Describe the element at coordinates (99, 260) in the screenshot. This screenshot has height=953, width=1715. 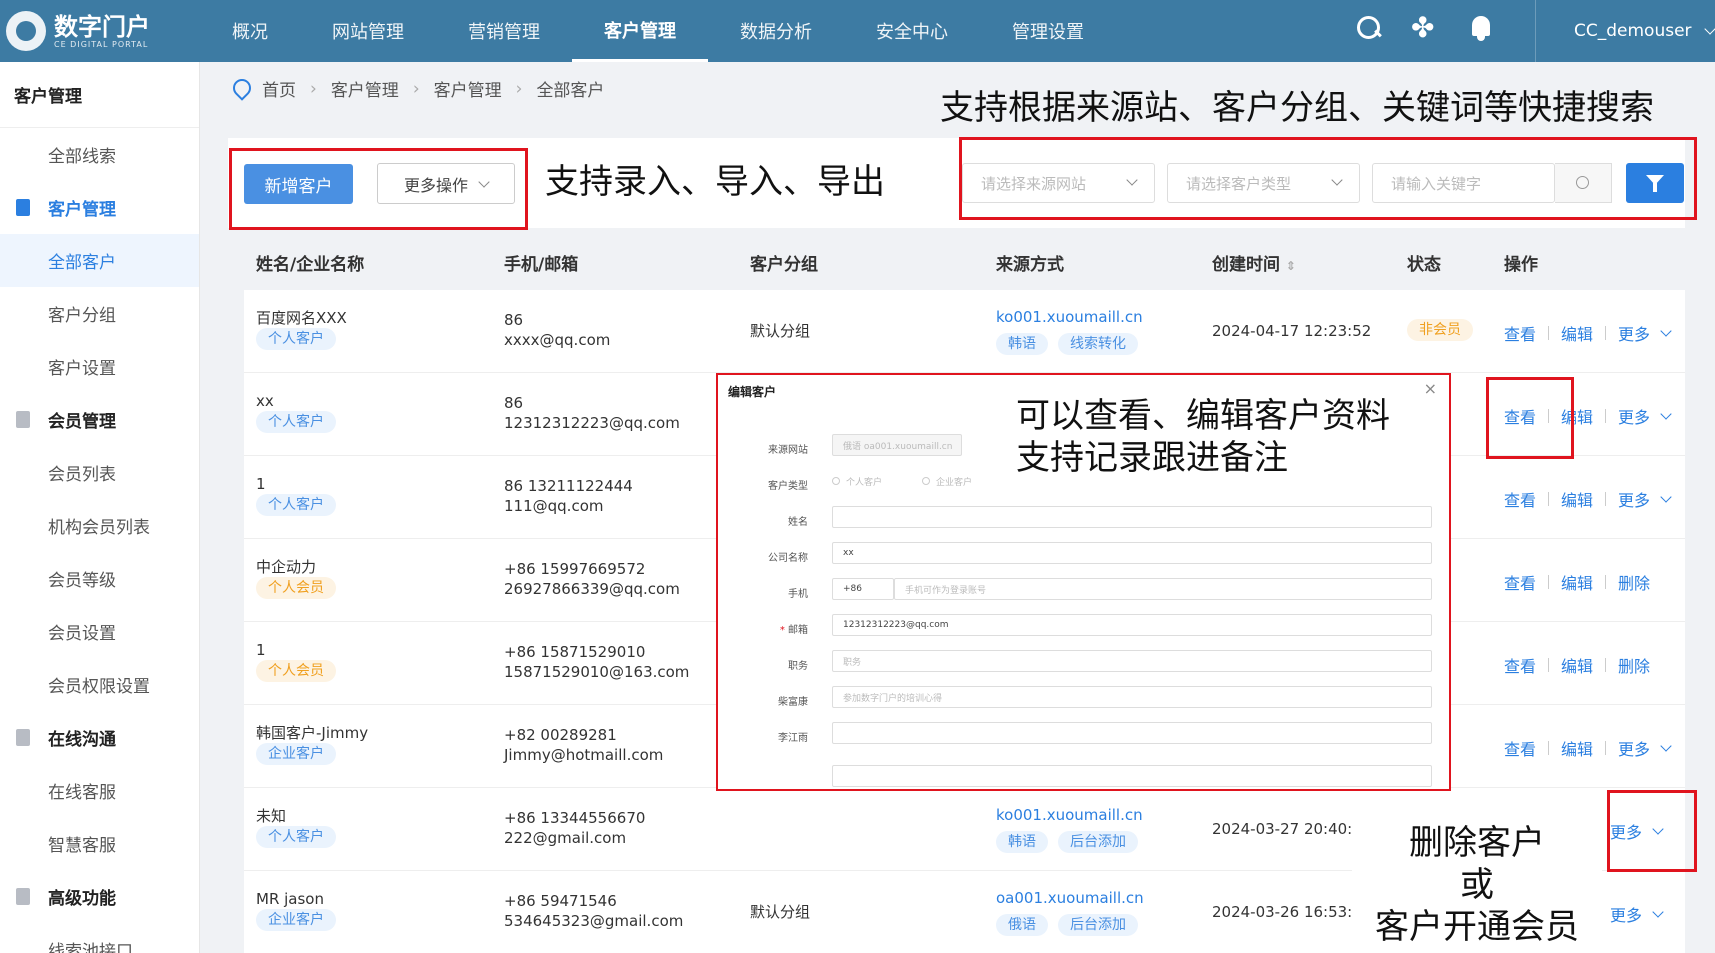
I see `sidebar-item-all-customers: 全部客户` at that location.